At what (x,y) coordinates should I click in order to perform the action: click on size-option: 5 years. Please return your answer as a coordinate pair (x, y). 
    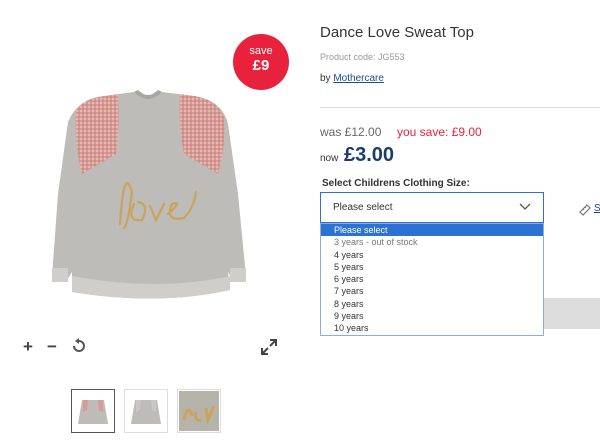
    Looking at the image, I should click on (432, 267).